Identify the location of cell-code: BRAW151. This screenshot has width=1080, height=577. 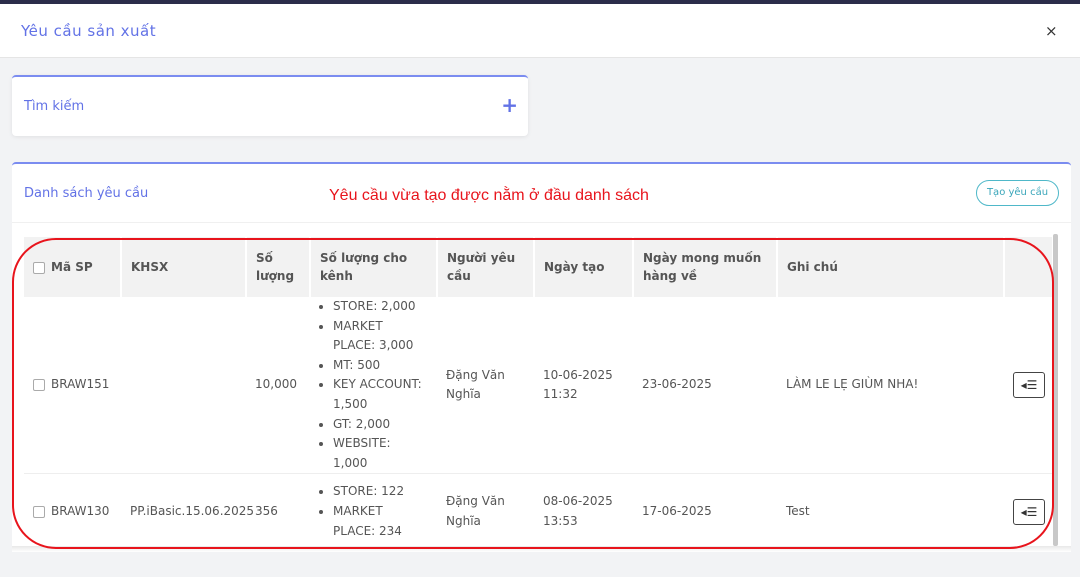
(72, 386).